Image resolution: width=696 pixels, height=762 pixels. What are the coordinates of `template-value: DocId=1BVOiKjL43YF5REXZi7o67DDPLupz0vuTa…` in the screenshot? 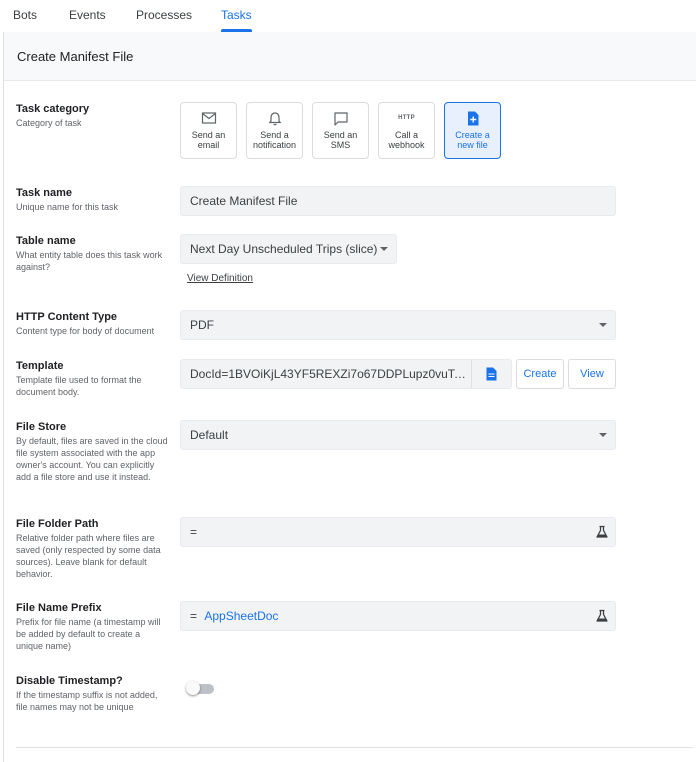 It's located at (330, 374).